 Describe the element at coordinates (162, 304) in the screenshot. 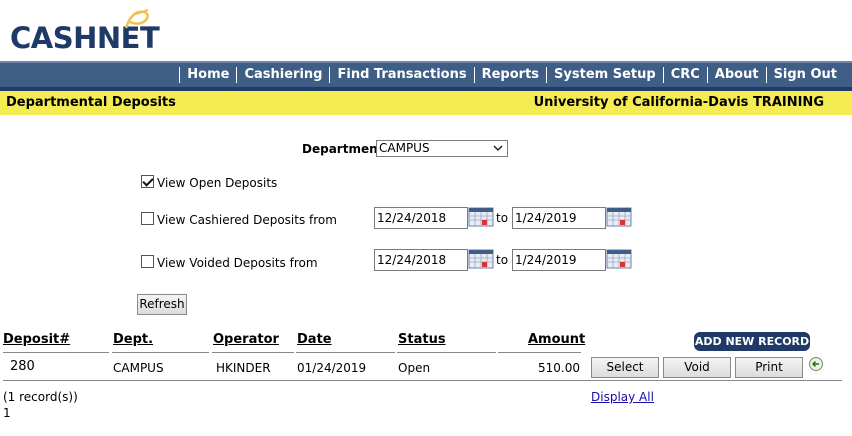

I see `refresh-button: Refresh` at that location.